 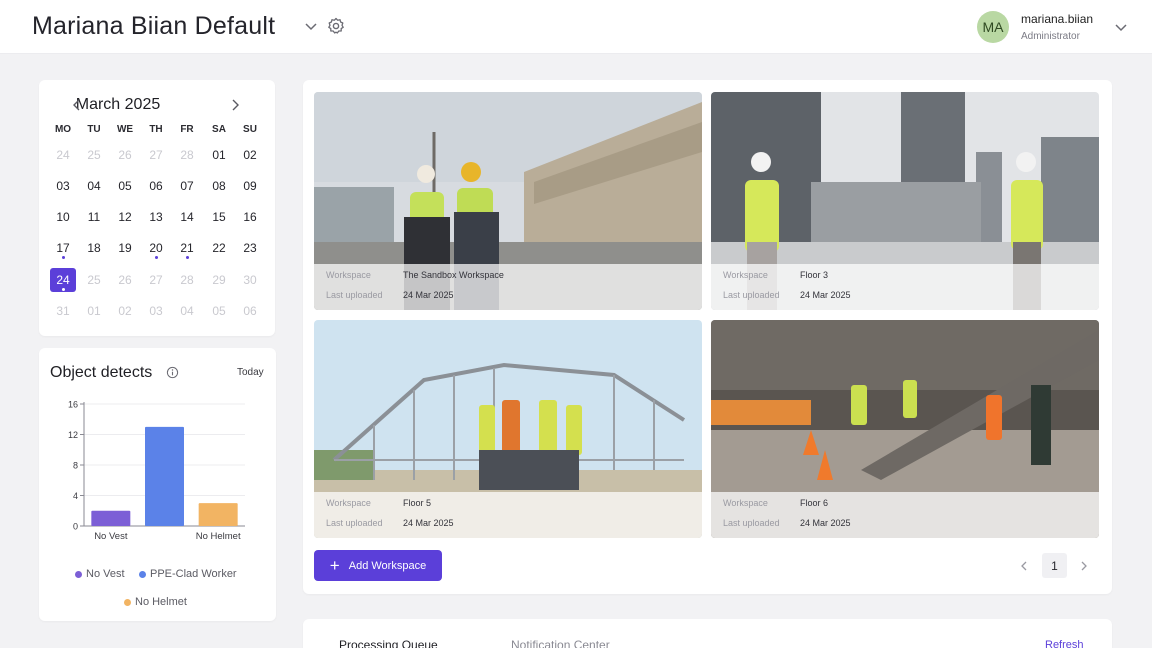 What do you see at coordinates (1064, 643) in the screenshot?
I see `refresh-link: Refresh` at bounding box center [1064, 643].